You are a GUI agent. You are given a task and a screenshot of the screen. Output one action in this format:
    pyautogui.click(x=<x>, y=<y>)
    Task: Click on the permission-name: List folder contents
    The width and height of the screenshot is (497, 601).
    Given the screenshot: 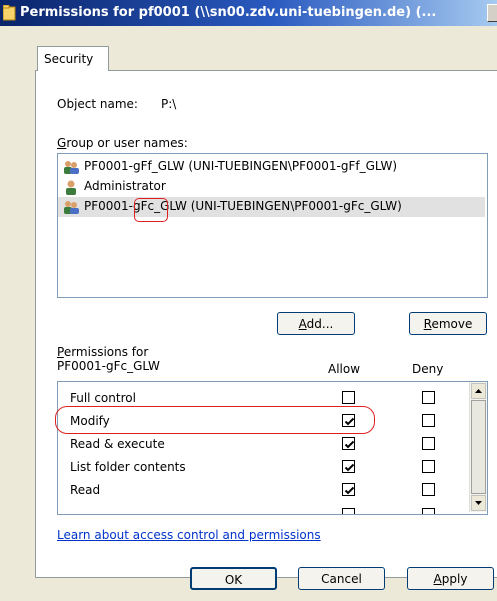 What is the action you would take?
    pyautogui.click(x=128, y=467)
    